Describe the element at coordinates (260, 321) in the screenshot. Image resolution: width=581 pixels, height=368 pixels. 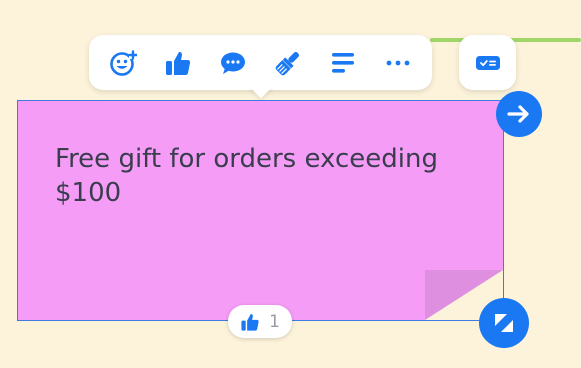
I see `reaction-badge: 1` at that location.